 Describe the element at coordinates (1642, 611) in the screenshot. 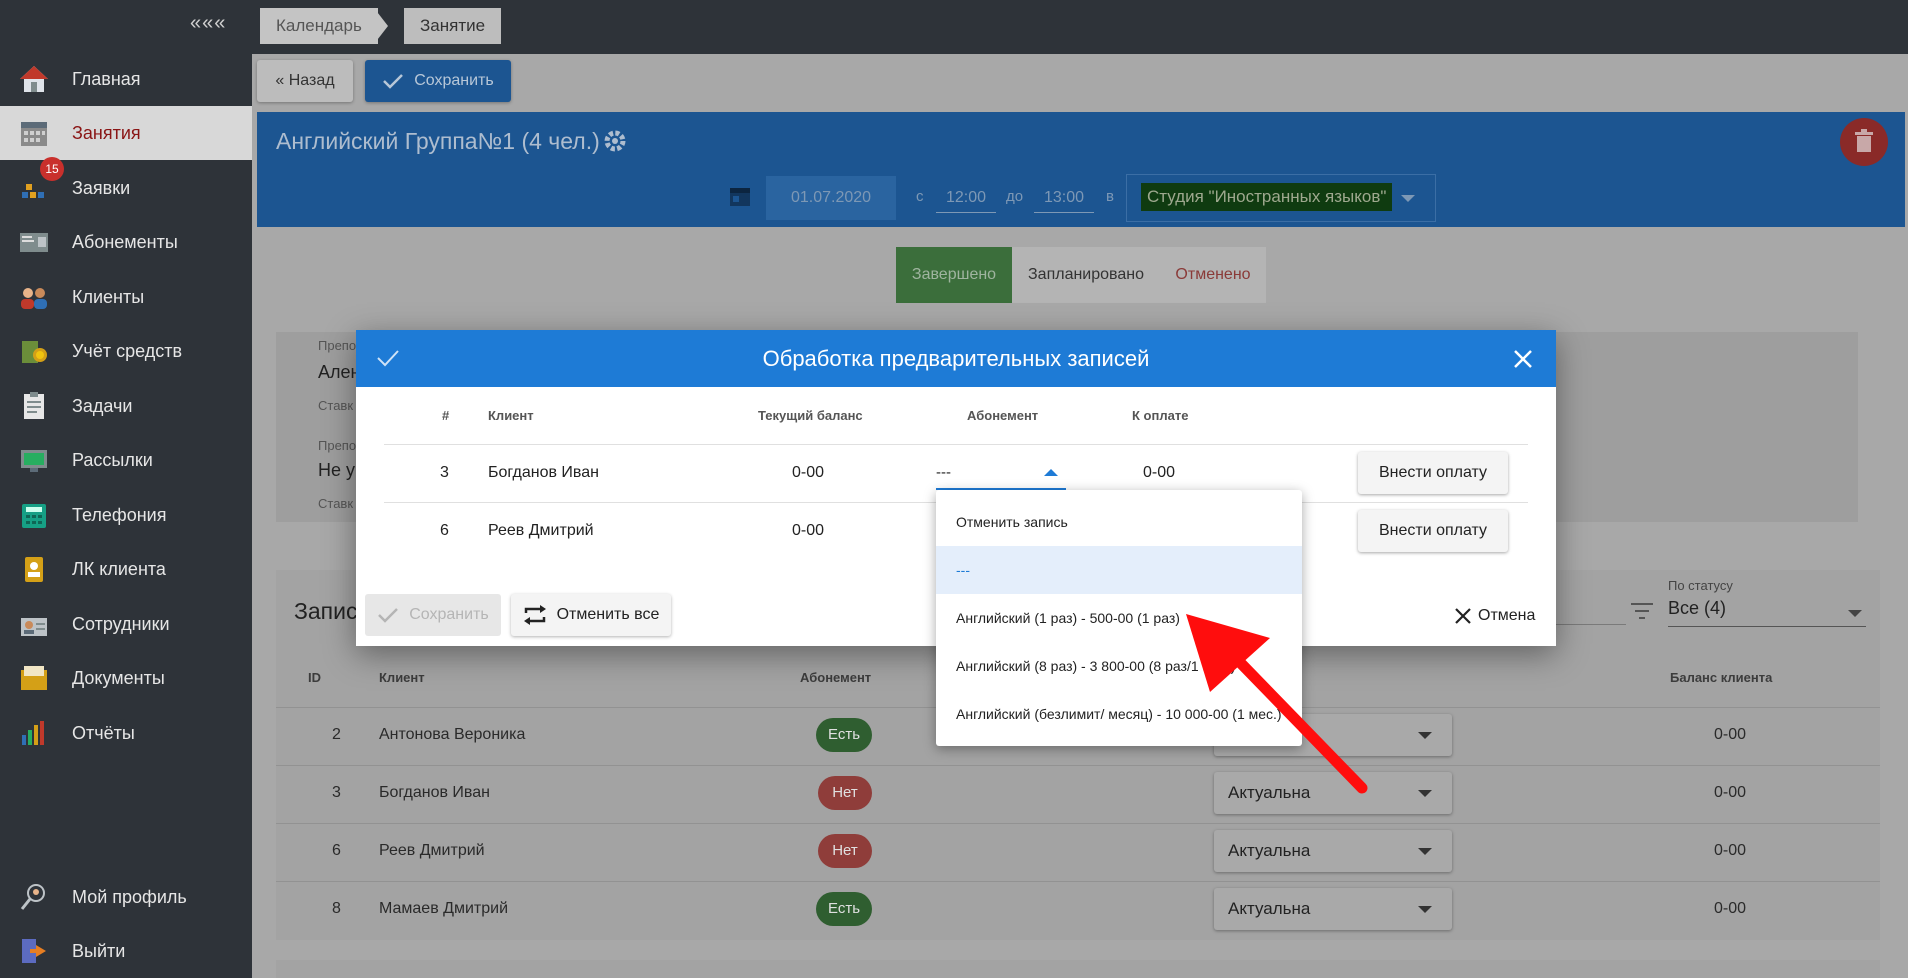

I see `filter-icon` at that location.